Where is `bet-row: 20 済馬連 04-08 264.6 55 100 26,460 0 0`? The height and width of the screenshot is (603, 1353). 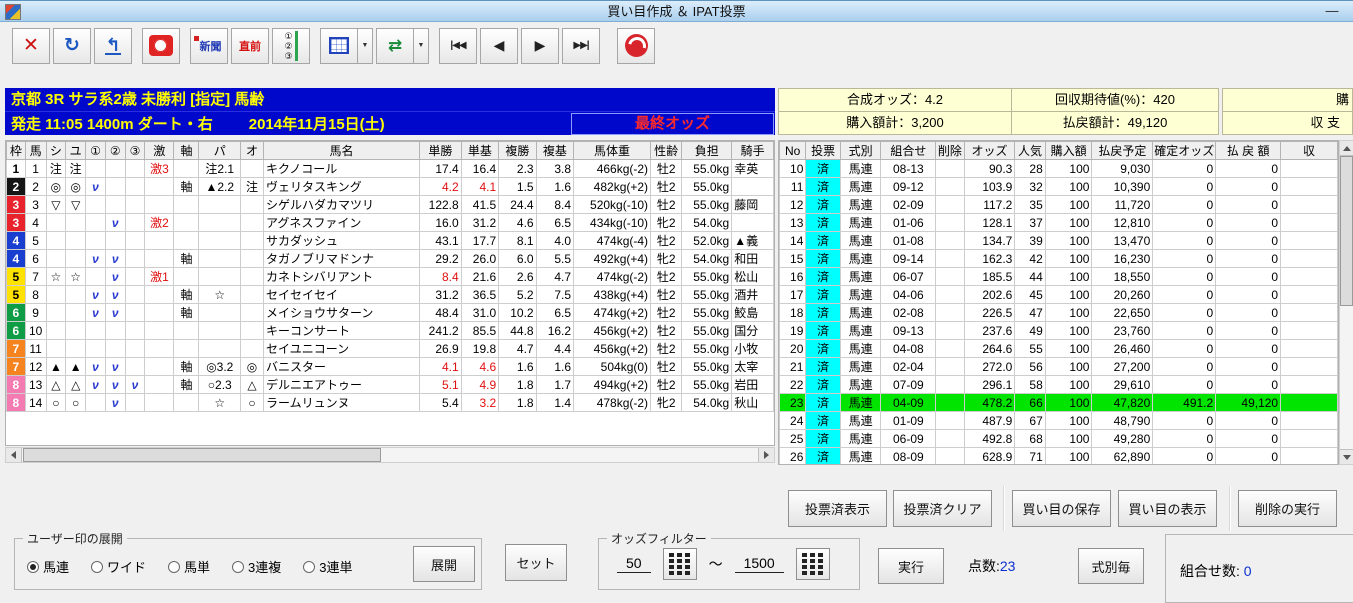 bet-row: 20 済馬連 04-08 264.6 55 100 26,460 0 0 is located at coordinates (1058, 348).